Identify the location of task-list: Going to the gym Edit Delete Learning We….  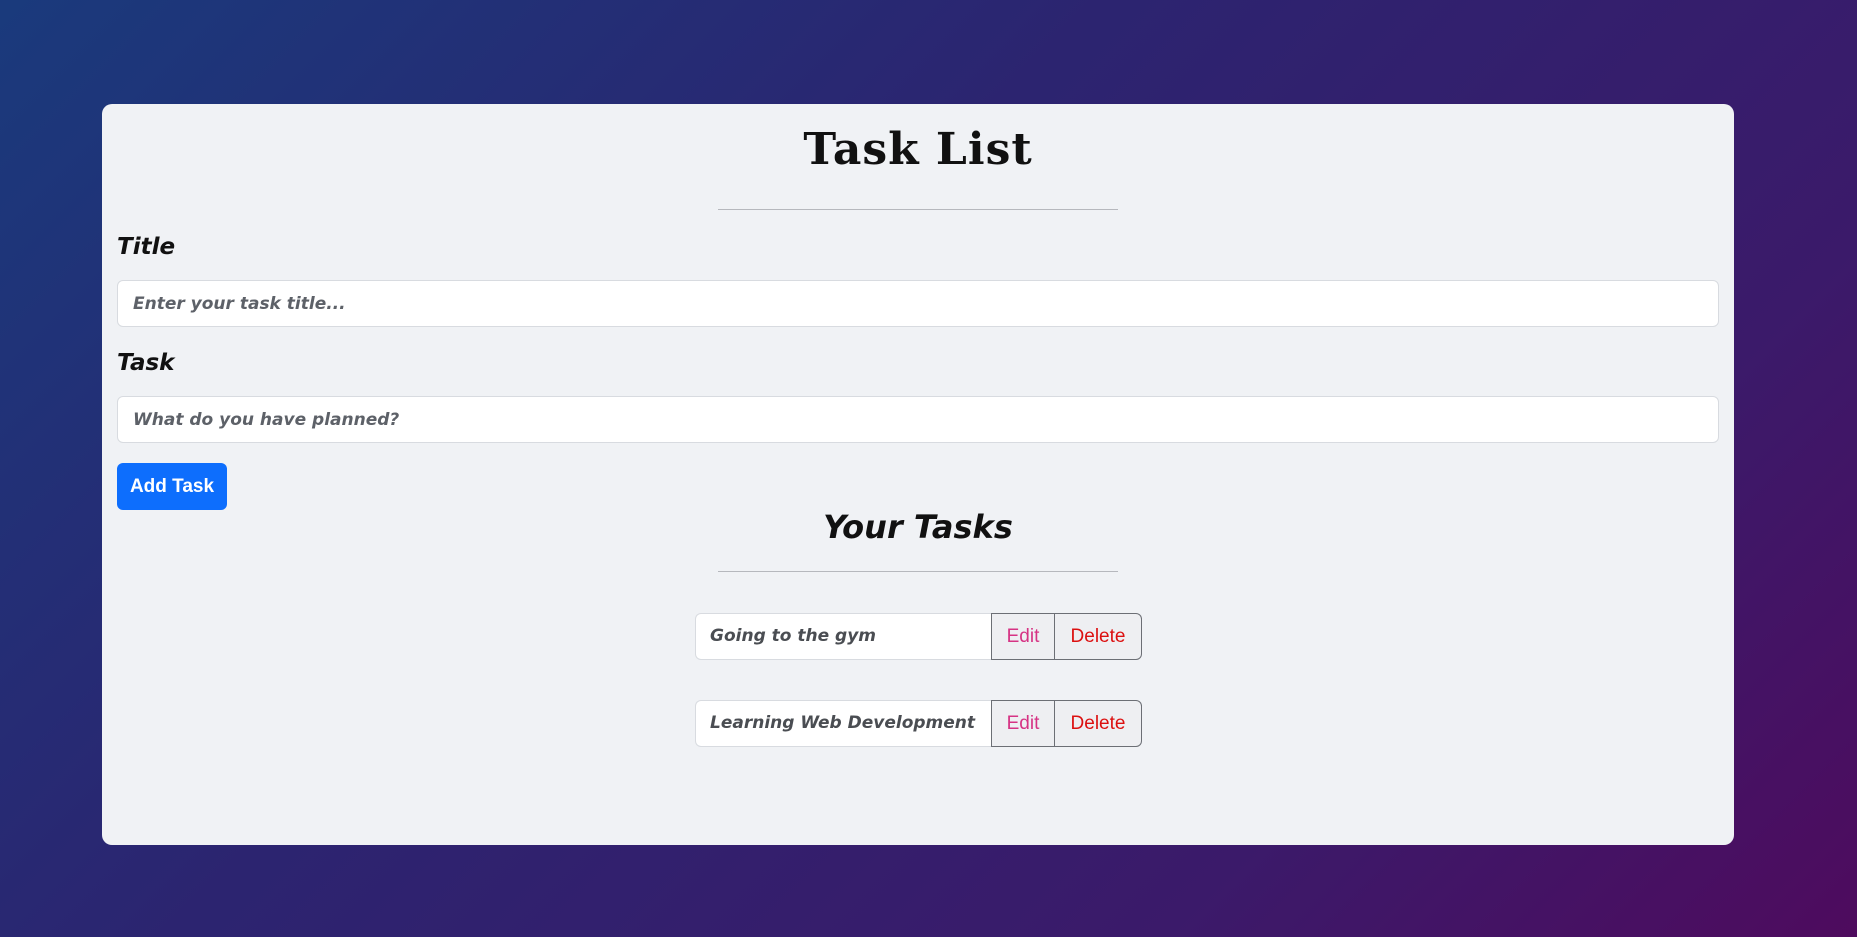
(918, 700).